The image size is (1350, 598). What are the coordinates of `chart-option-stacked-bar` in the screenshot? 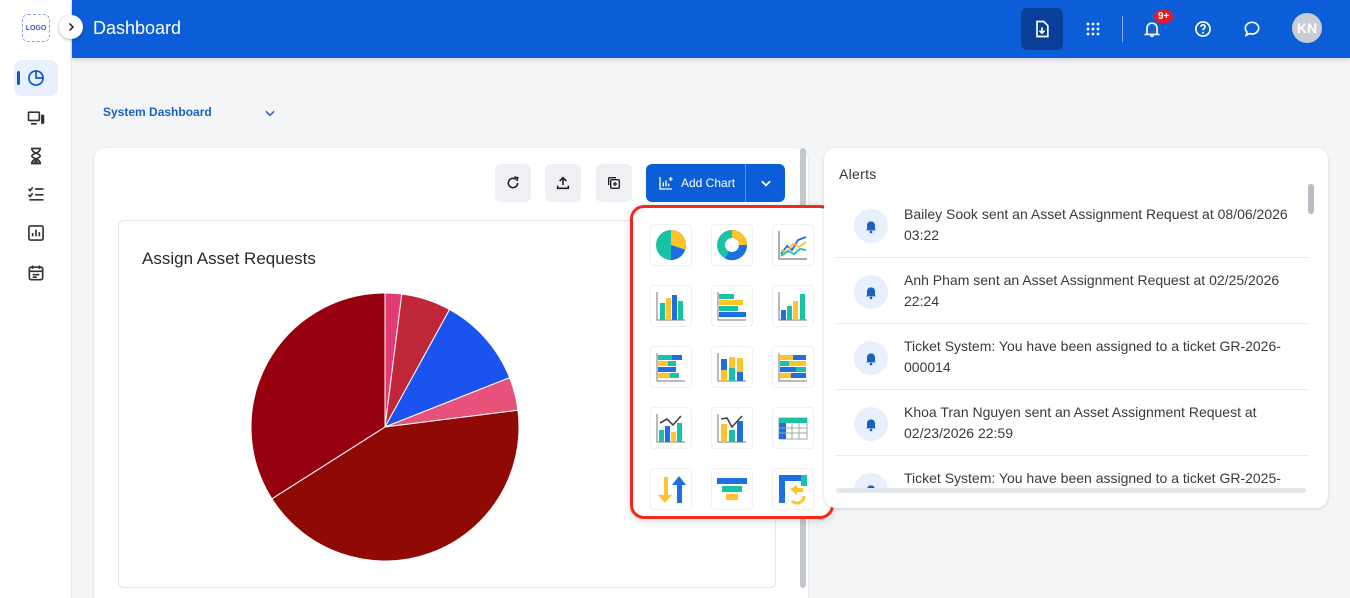 It's located at (732, 367).